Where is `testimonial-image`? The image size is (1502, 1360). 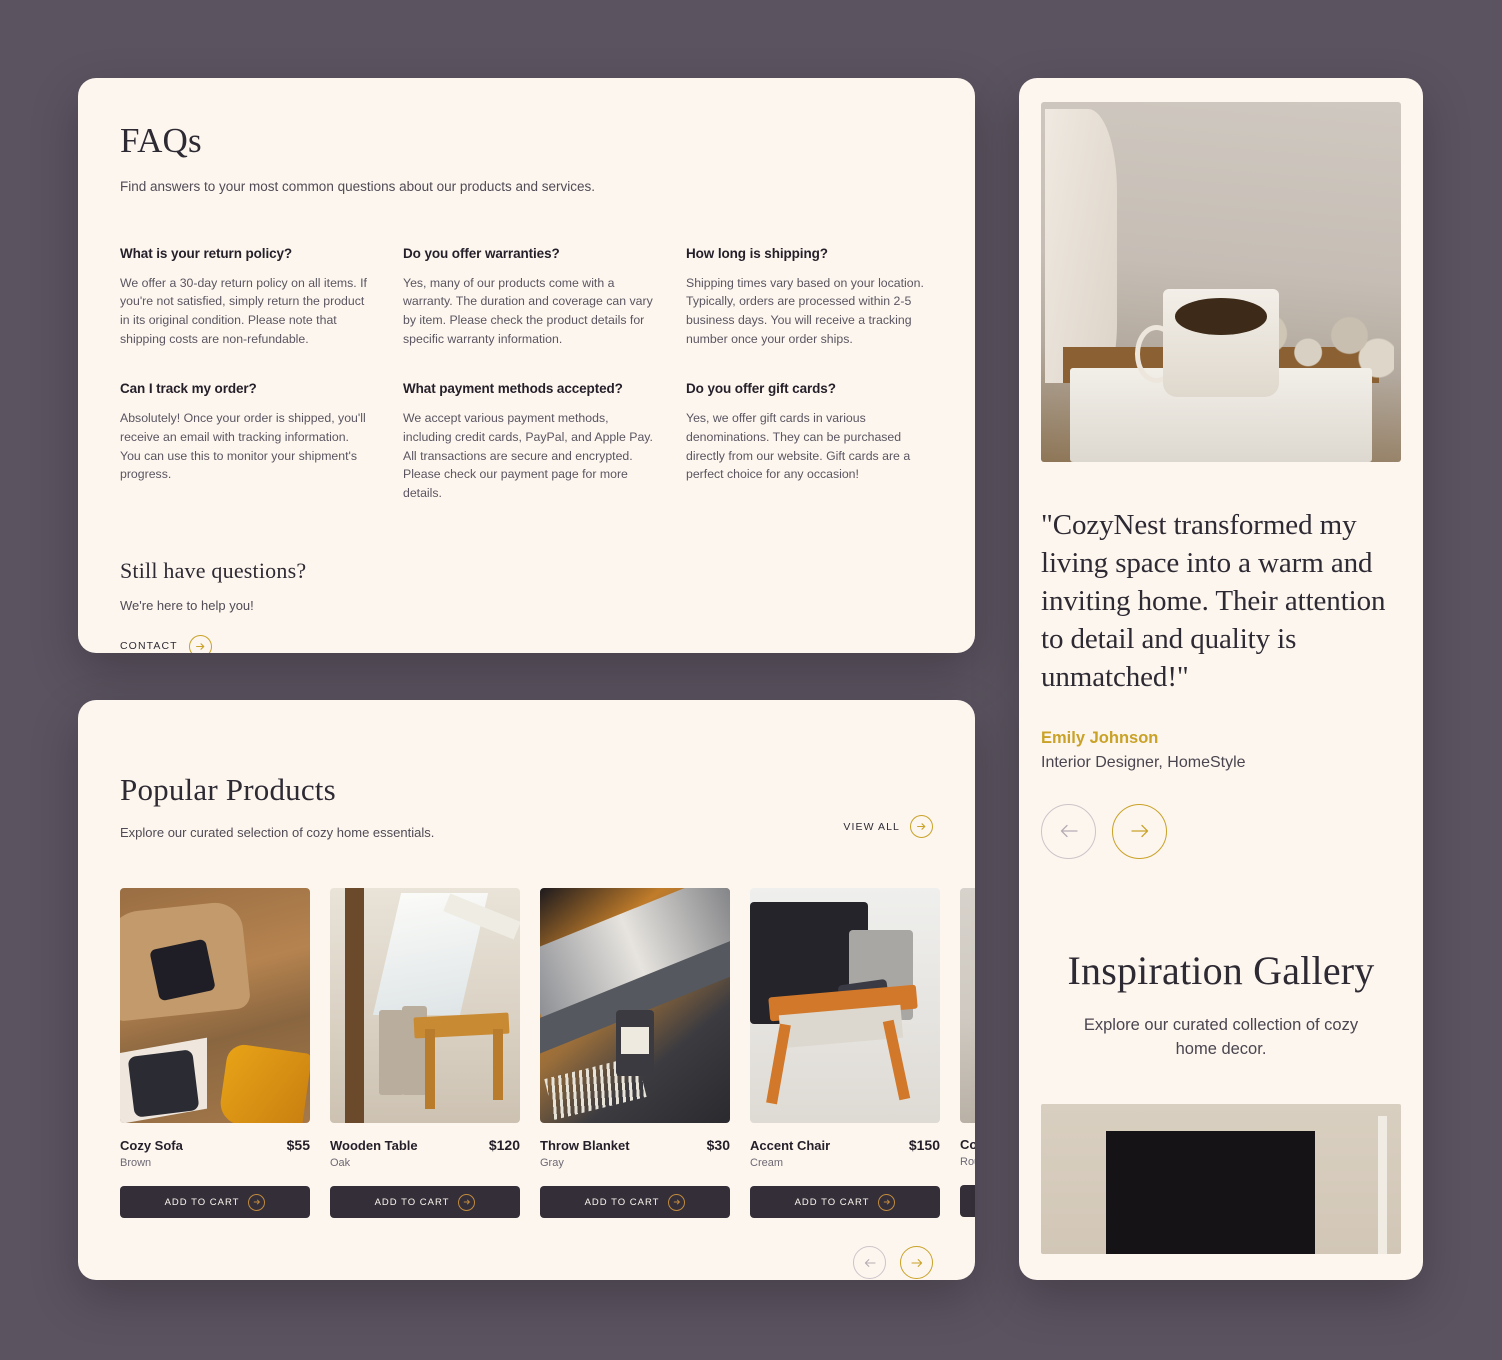 testimonial-image is located at coordinates (1221, 282).